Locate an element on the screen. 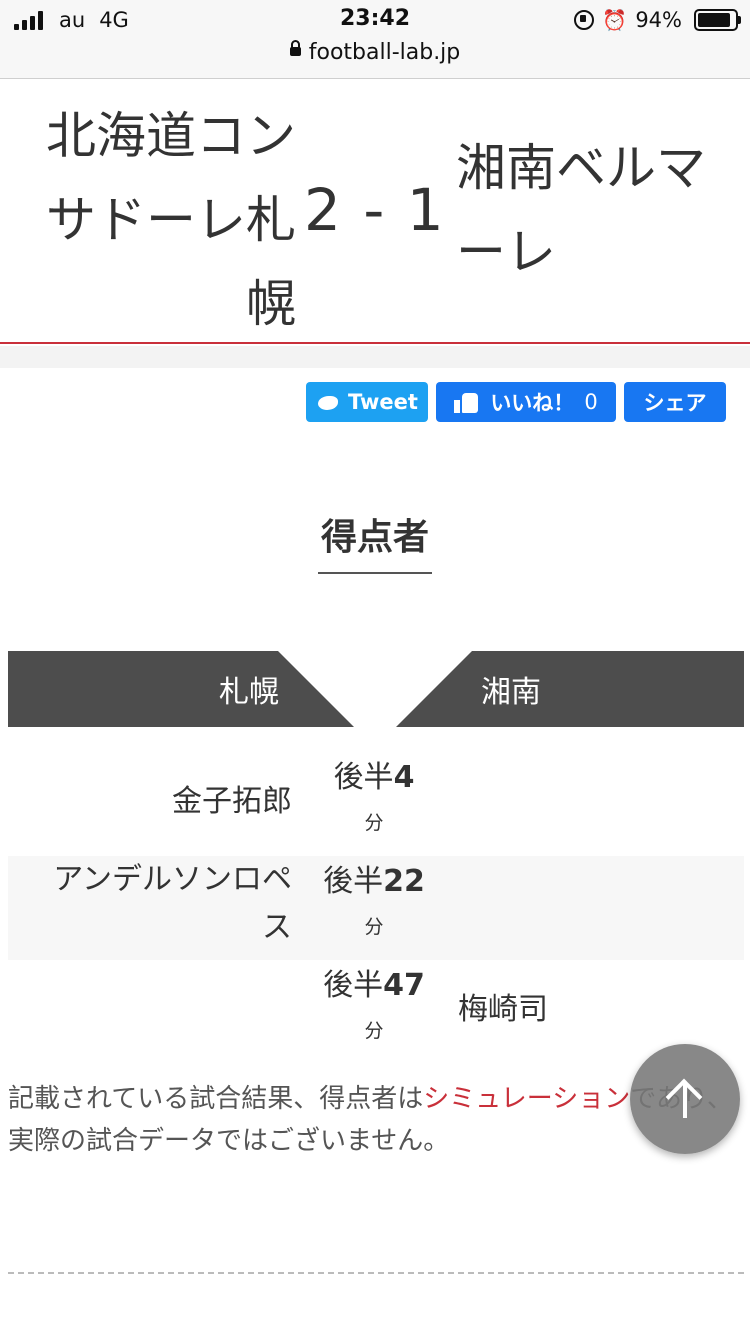 This screenshot has height=1334, width=750. twitter-bird-icon is located at coordinates (328, 402).